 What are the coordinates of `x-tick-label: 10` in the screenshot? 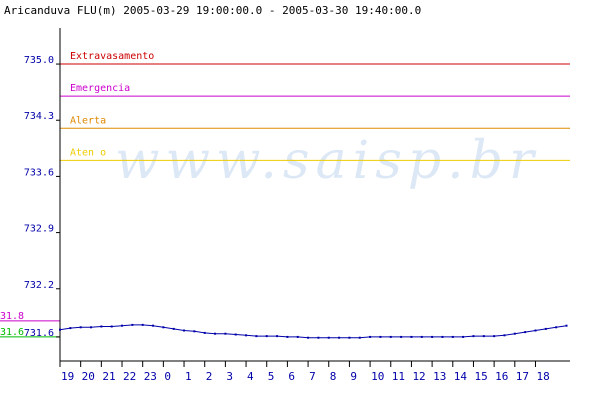 It's located at (377, 376).